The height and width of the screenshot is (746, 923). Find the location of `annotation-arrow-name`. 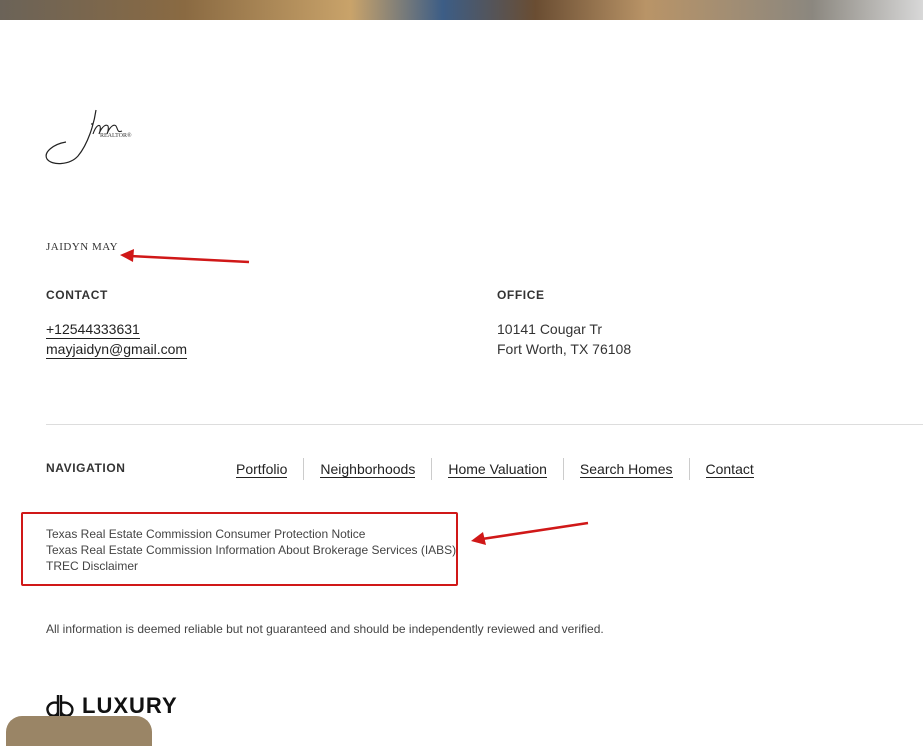

annotation-arrow-name is located at coordinates (185, 256).